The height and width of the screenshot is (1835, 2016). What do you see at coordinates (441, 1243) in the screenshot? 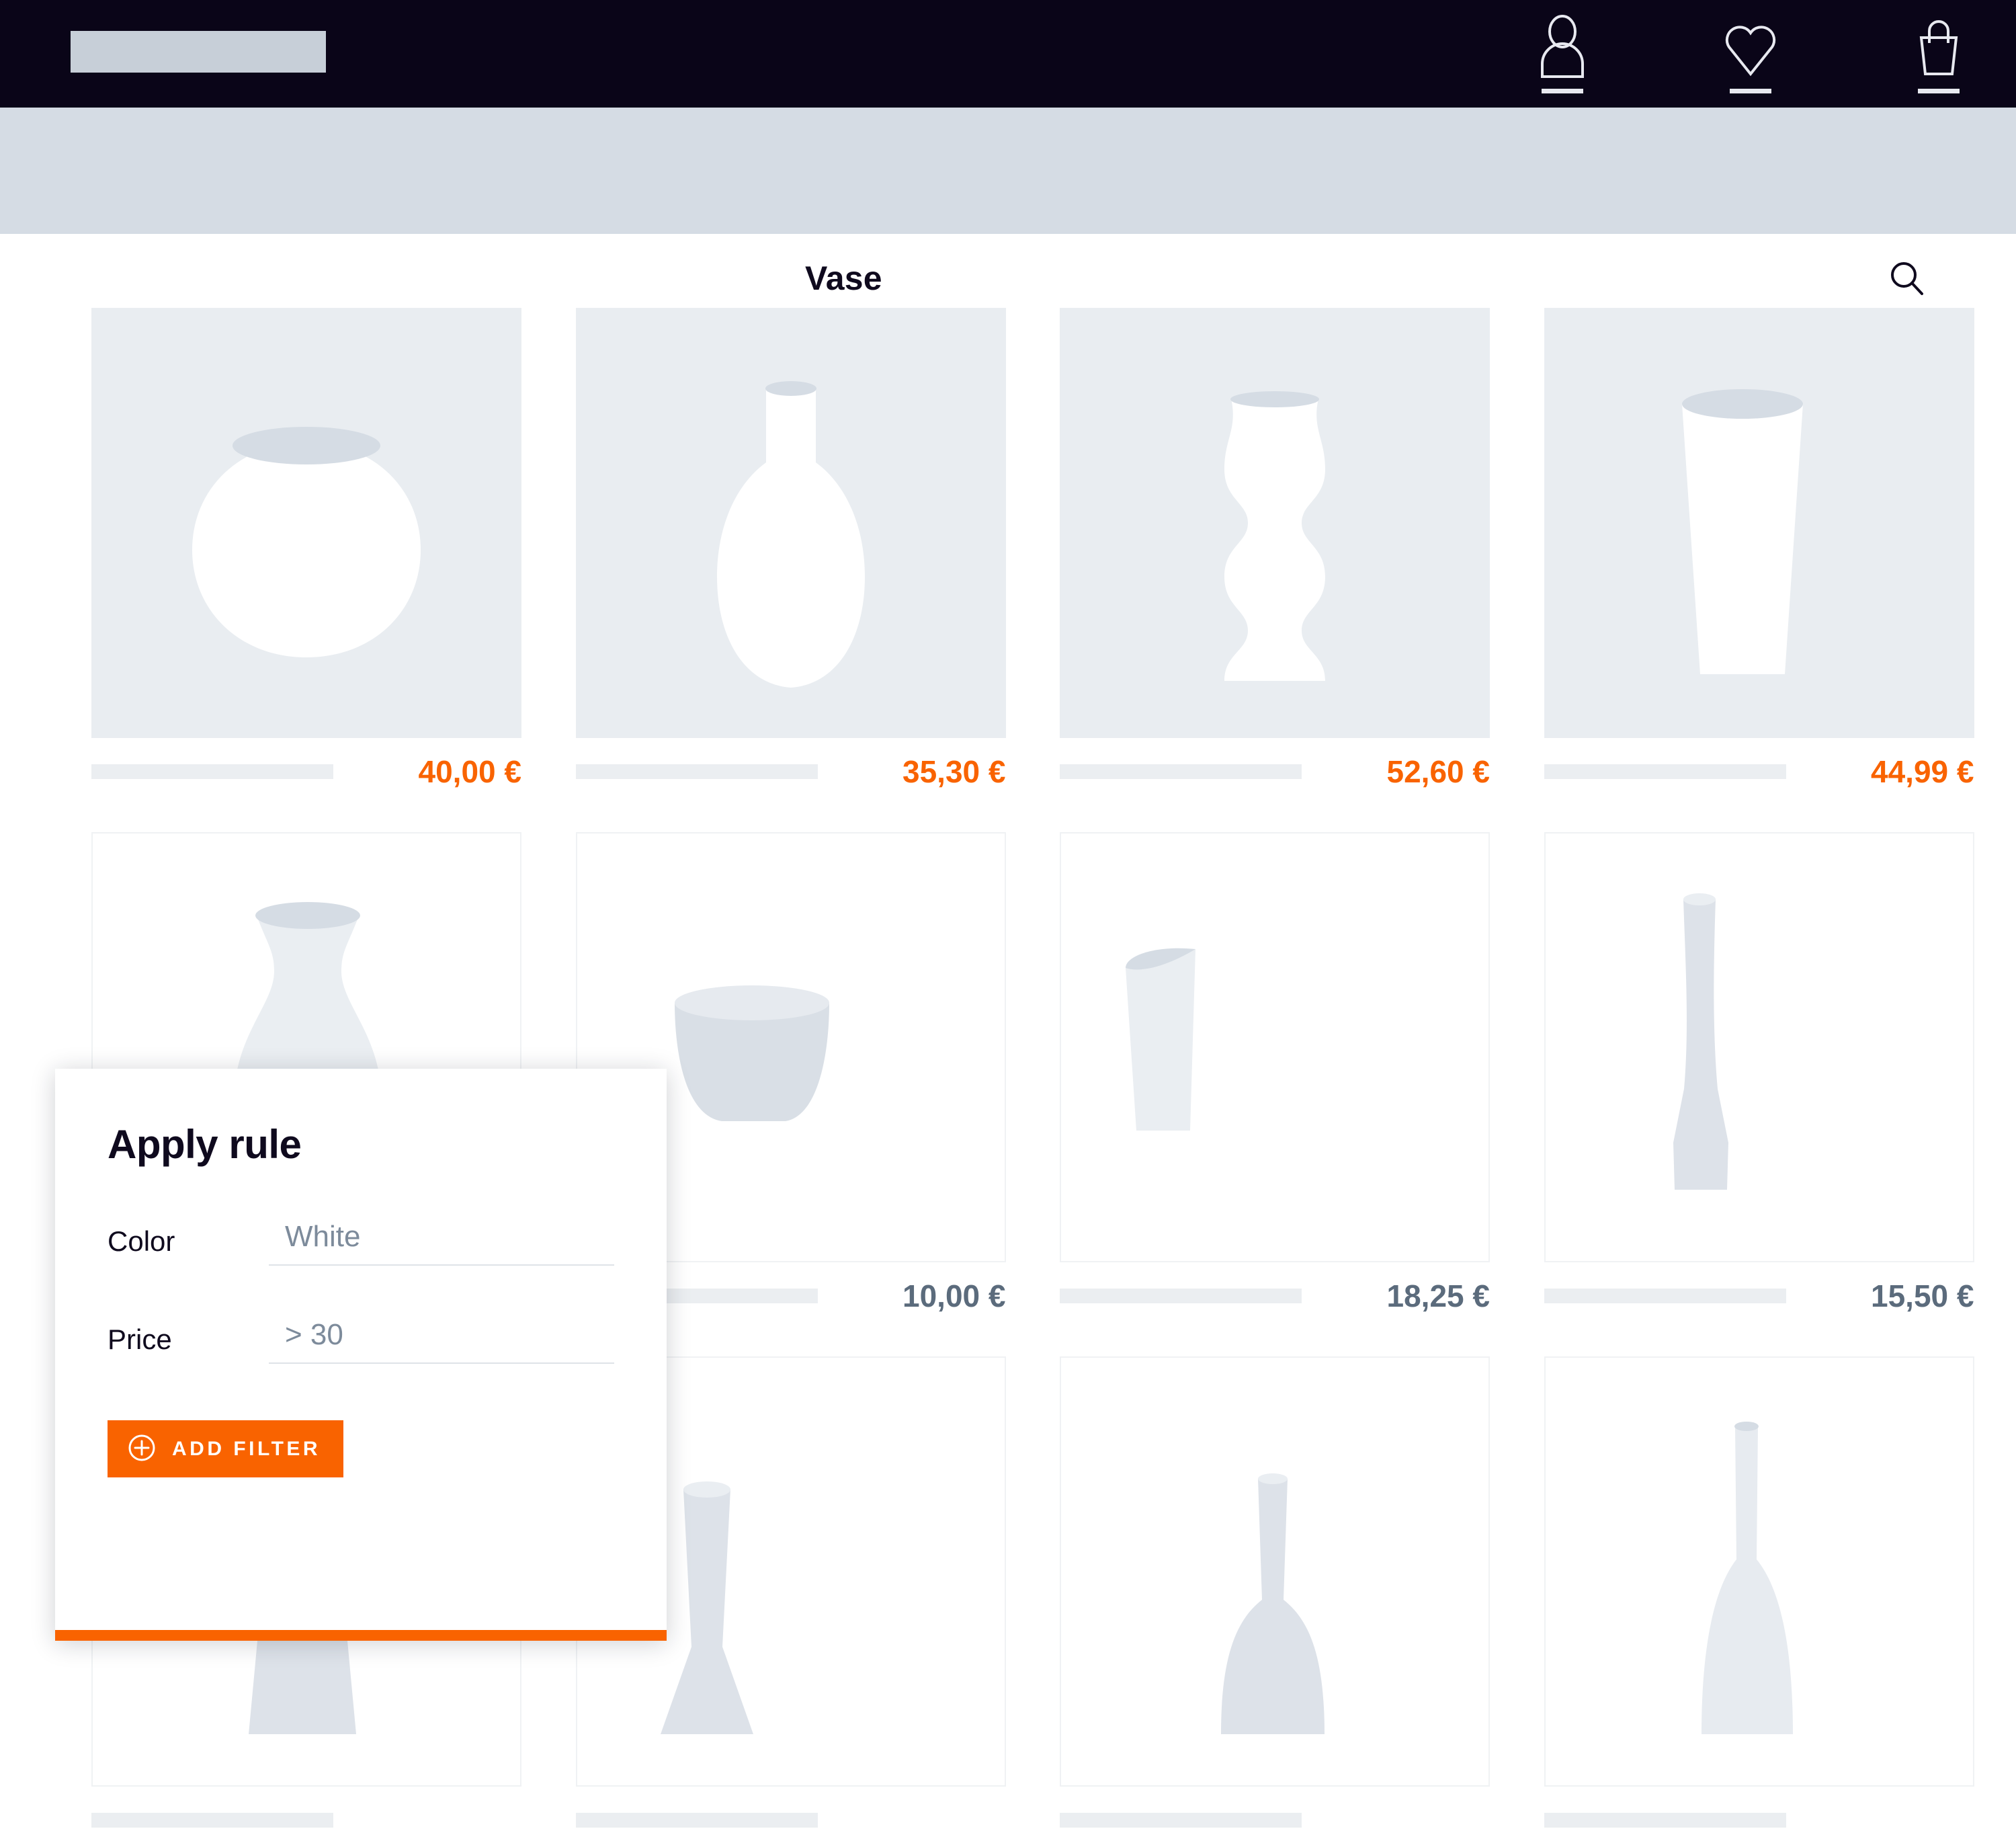
I see `color-input: White` at bounding box center [441, 1243].